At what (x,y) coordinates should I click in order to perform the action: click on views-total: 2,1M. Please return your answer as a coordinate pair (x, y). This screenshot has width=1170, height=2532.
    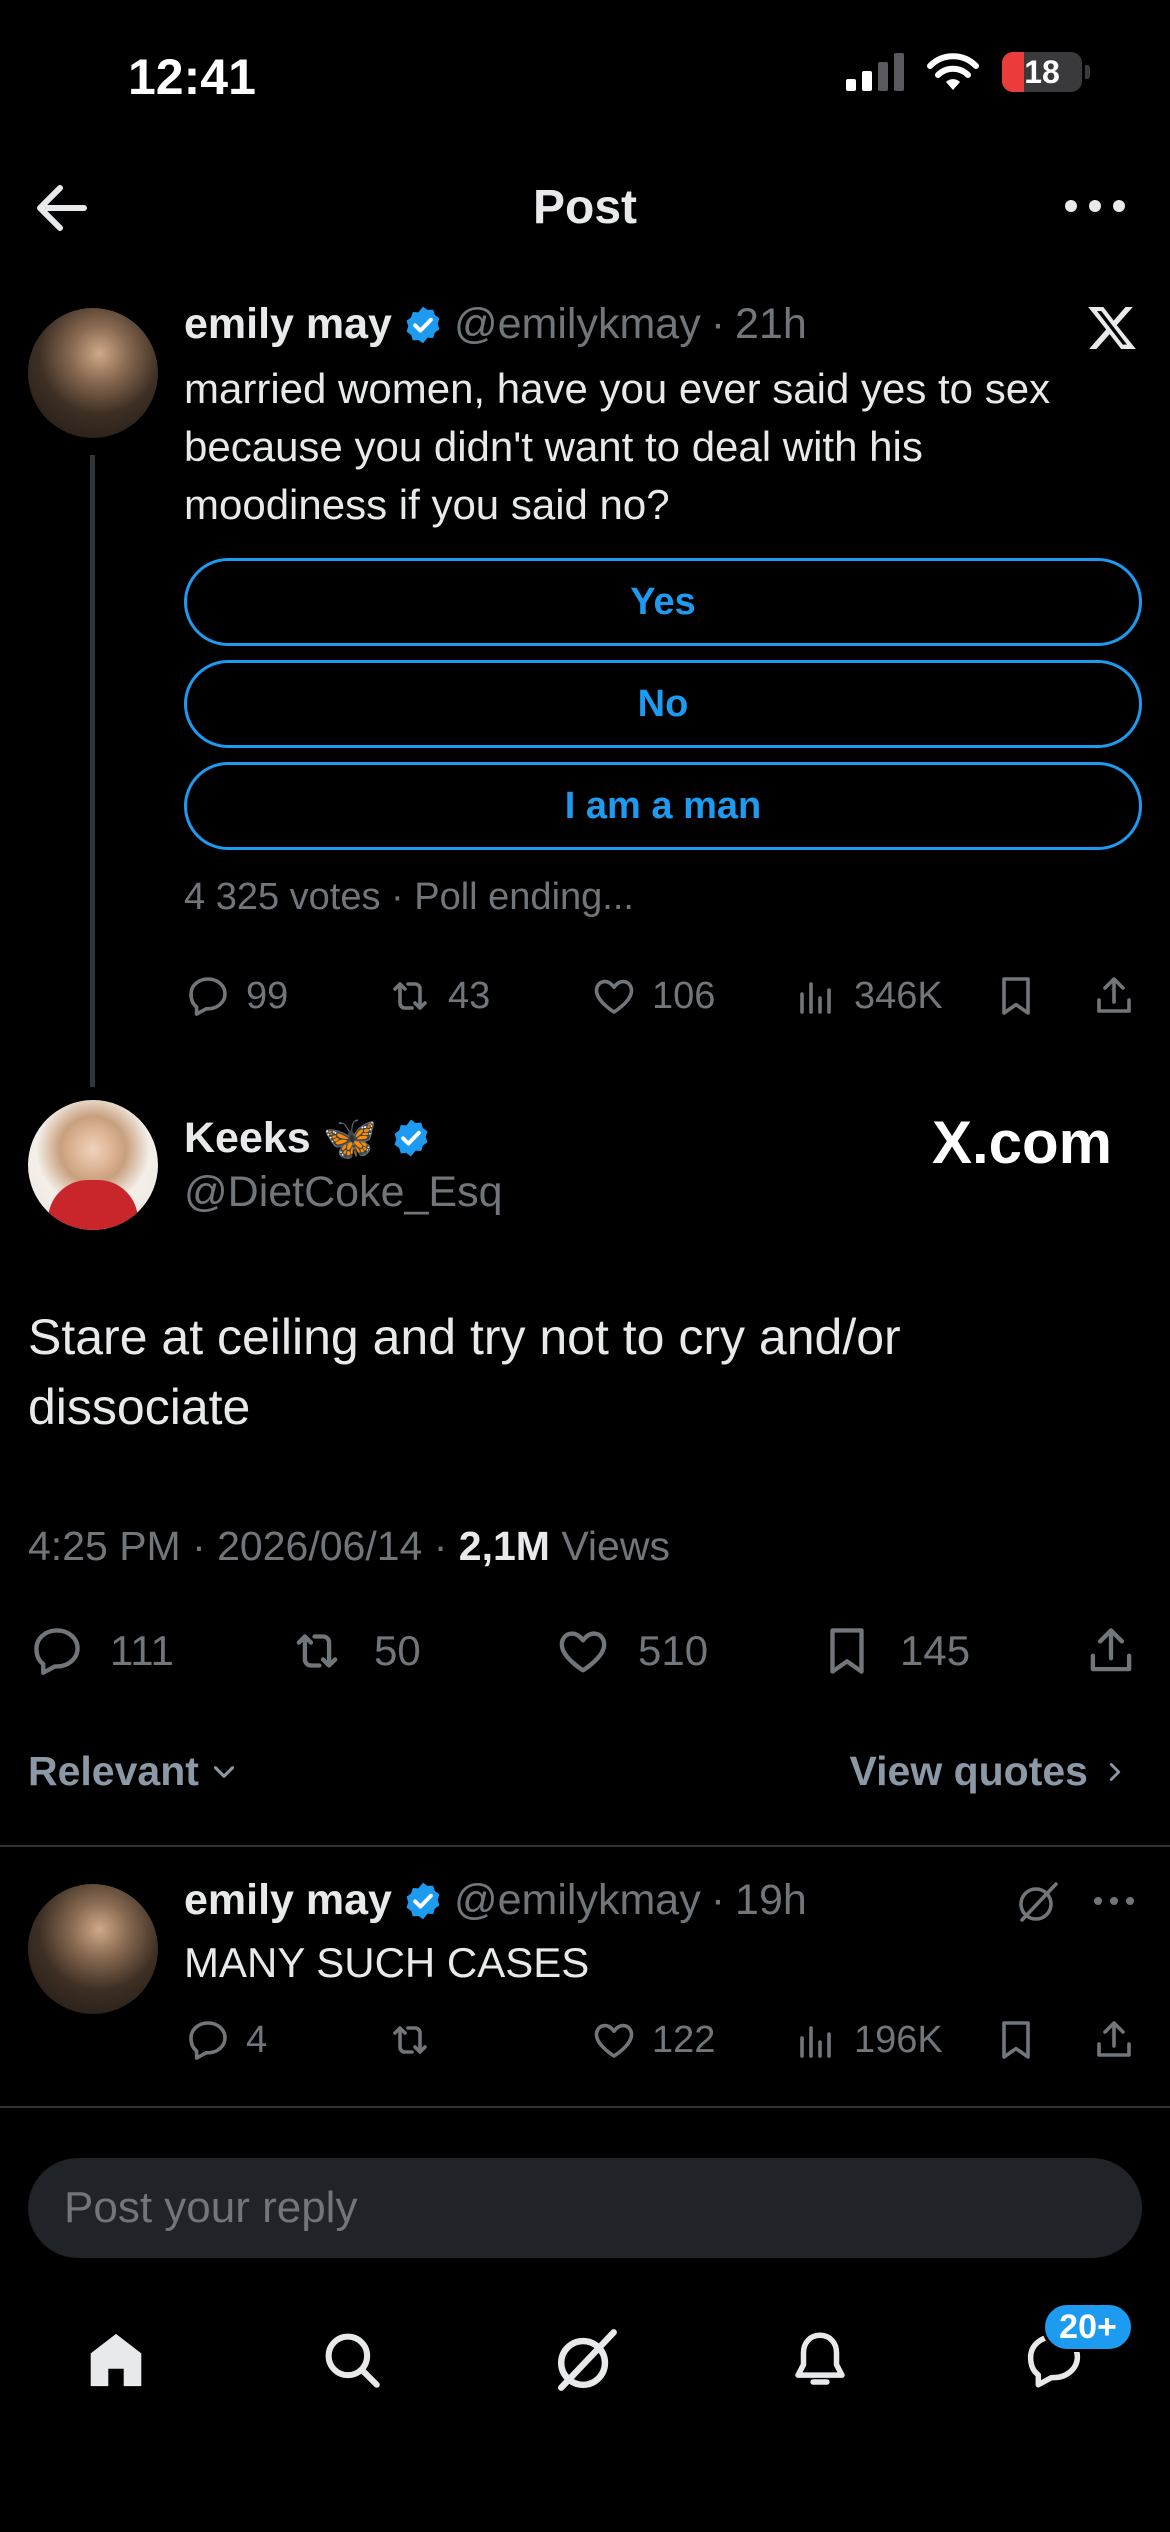
    Looking at the image, I should click on (504, 1546).